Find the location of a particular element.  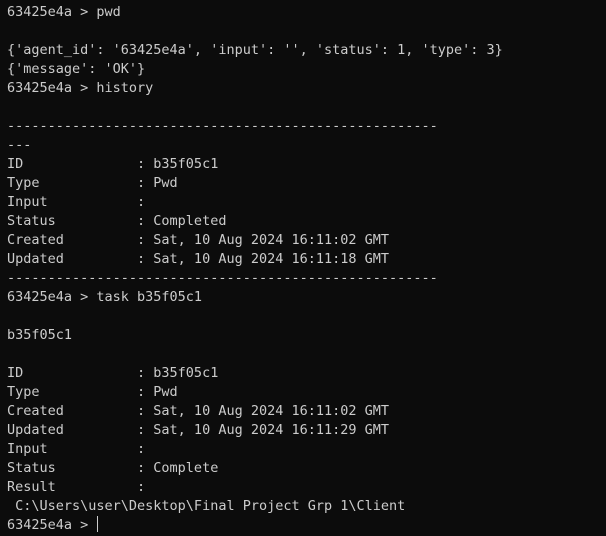

terminal-line: Status : Complete is located at coordinates (113, 468).